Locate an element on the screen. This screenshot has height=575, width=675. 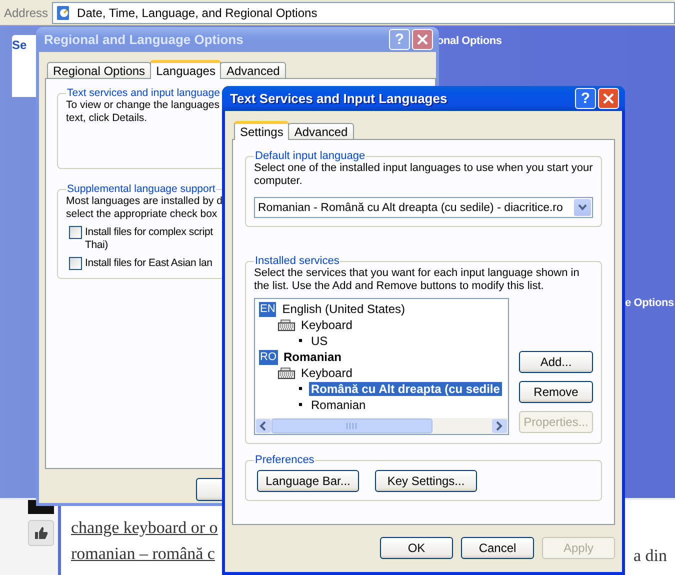
window-title: Text Services and Input Languages is located at coordinates (339, 98).